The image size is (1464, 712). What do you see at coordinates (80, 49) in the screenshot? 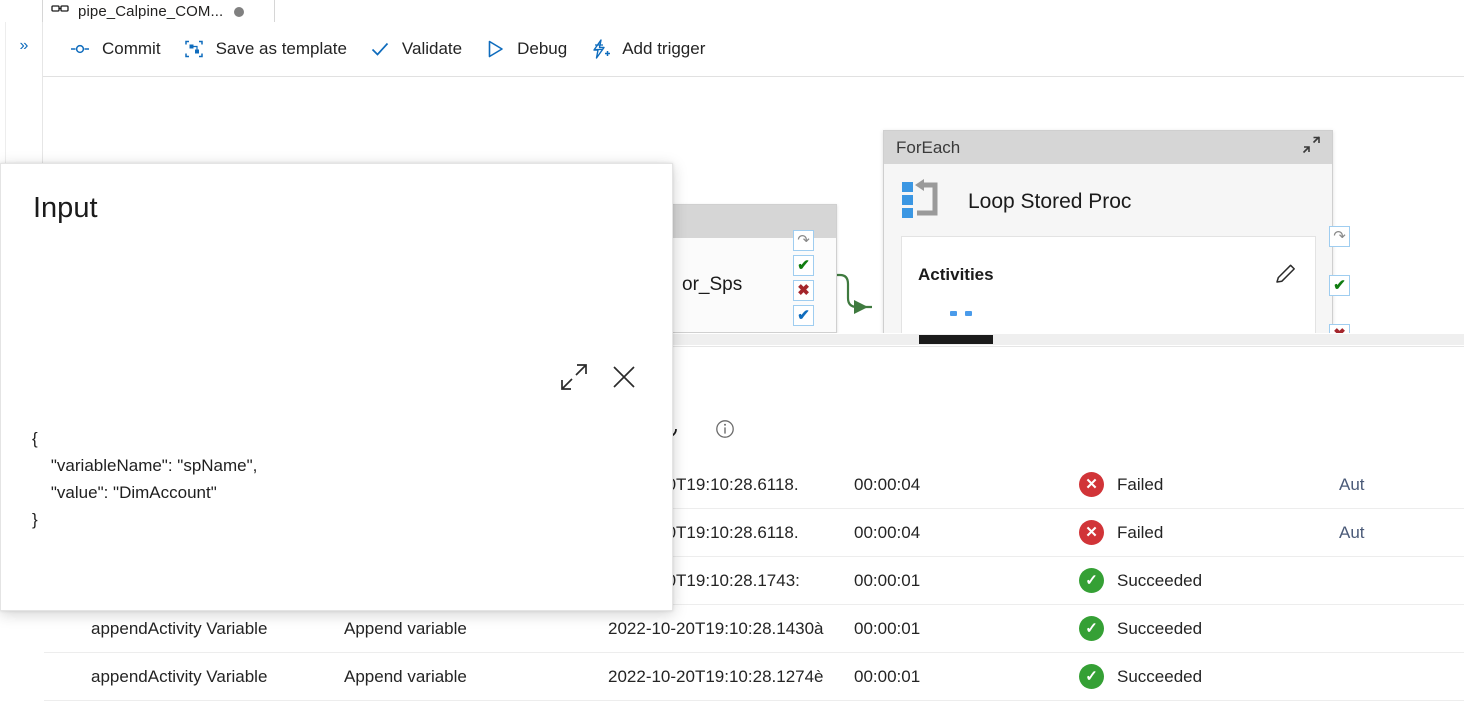
I see `commit-icon` at bounding box center [80, 49].